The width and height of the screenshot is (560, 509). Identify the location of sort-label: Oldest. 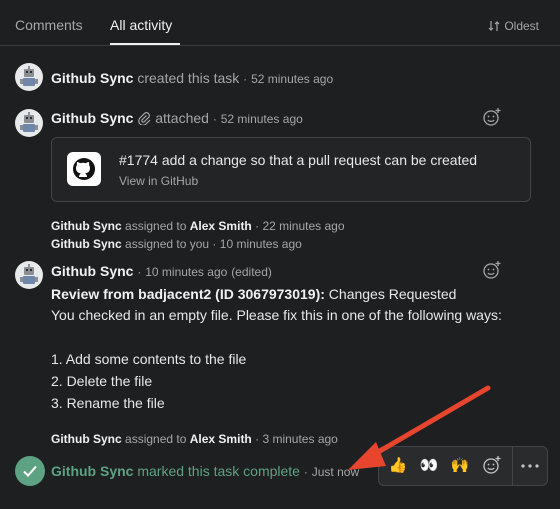
(521, 26).